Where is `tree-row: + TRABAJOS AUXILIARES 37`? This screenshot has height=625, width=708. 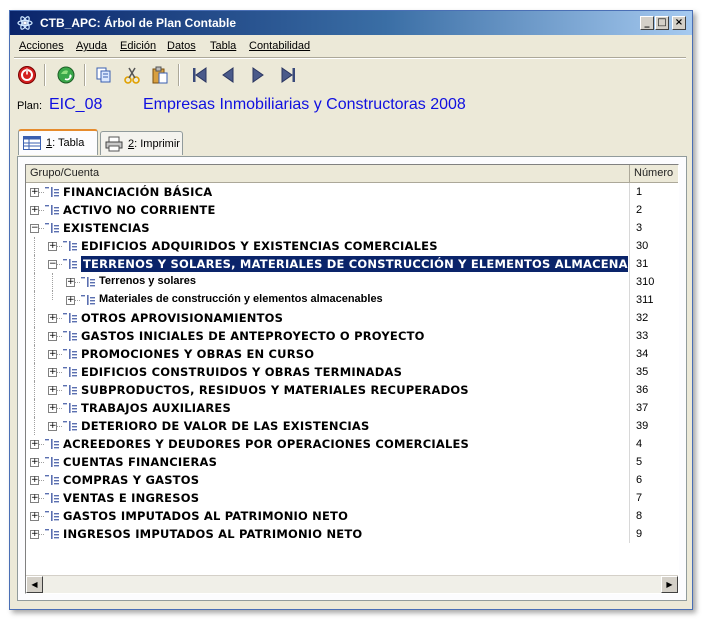 tree-row: + TRABAJOS AUXILIARES 37 is located at coordinates (352, 408).